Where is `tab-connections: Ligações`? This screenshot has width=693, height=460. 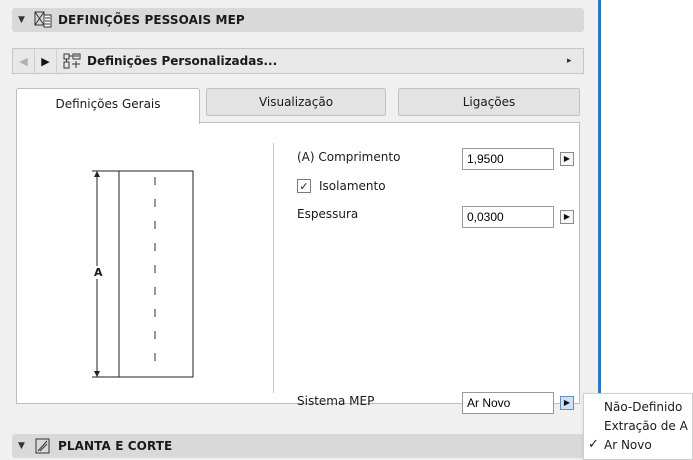
tab-connections: Ligações is located at coordinates (489, 102).